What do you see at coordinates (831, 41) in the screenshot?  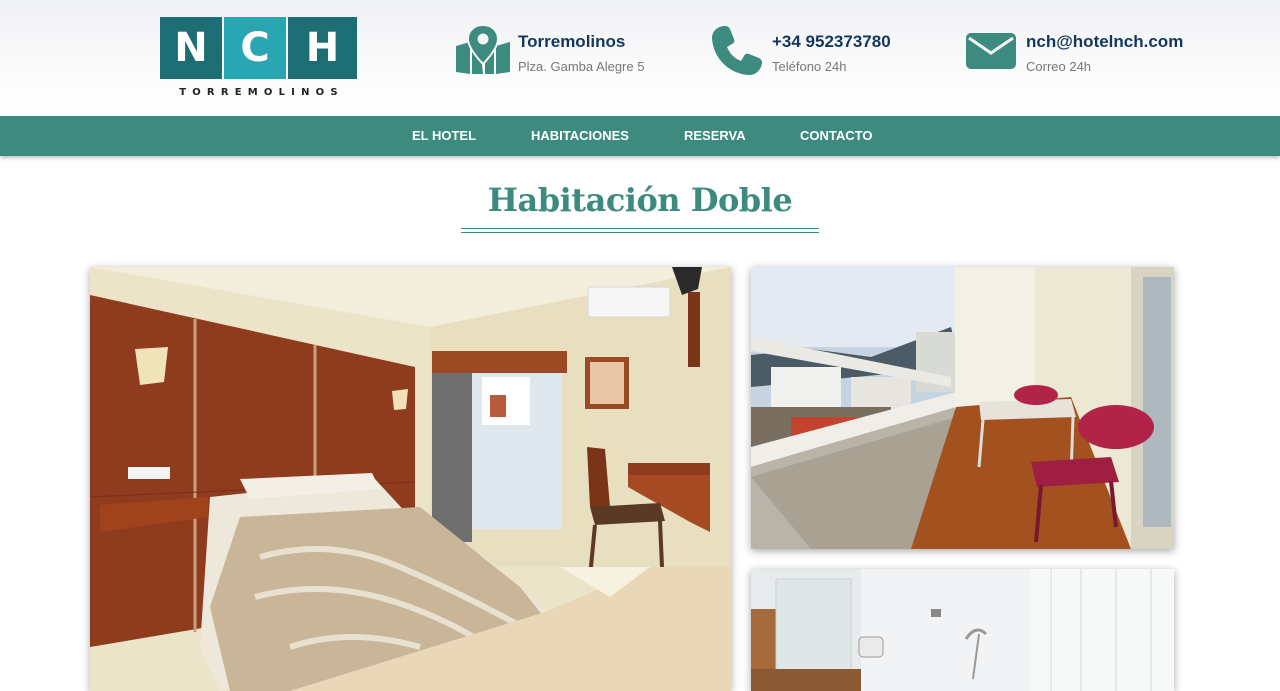 I see `contact-phone-title: +34 952373780` at bounding box center [831, 41].